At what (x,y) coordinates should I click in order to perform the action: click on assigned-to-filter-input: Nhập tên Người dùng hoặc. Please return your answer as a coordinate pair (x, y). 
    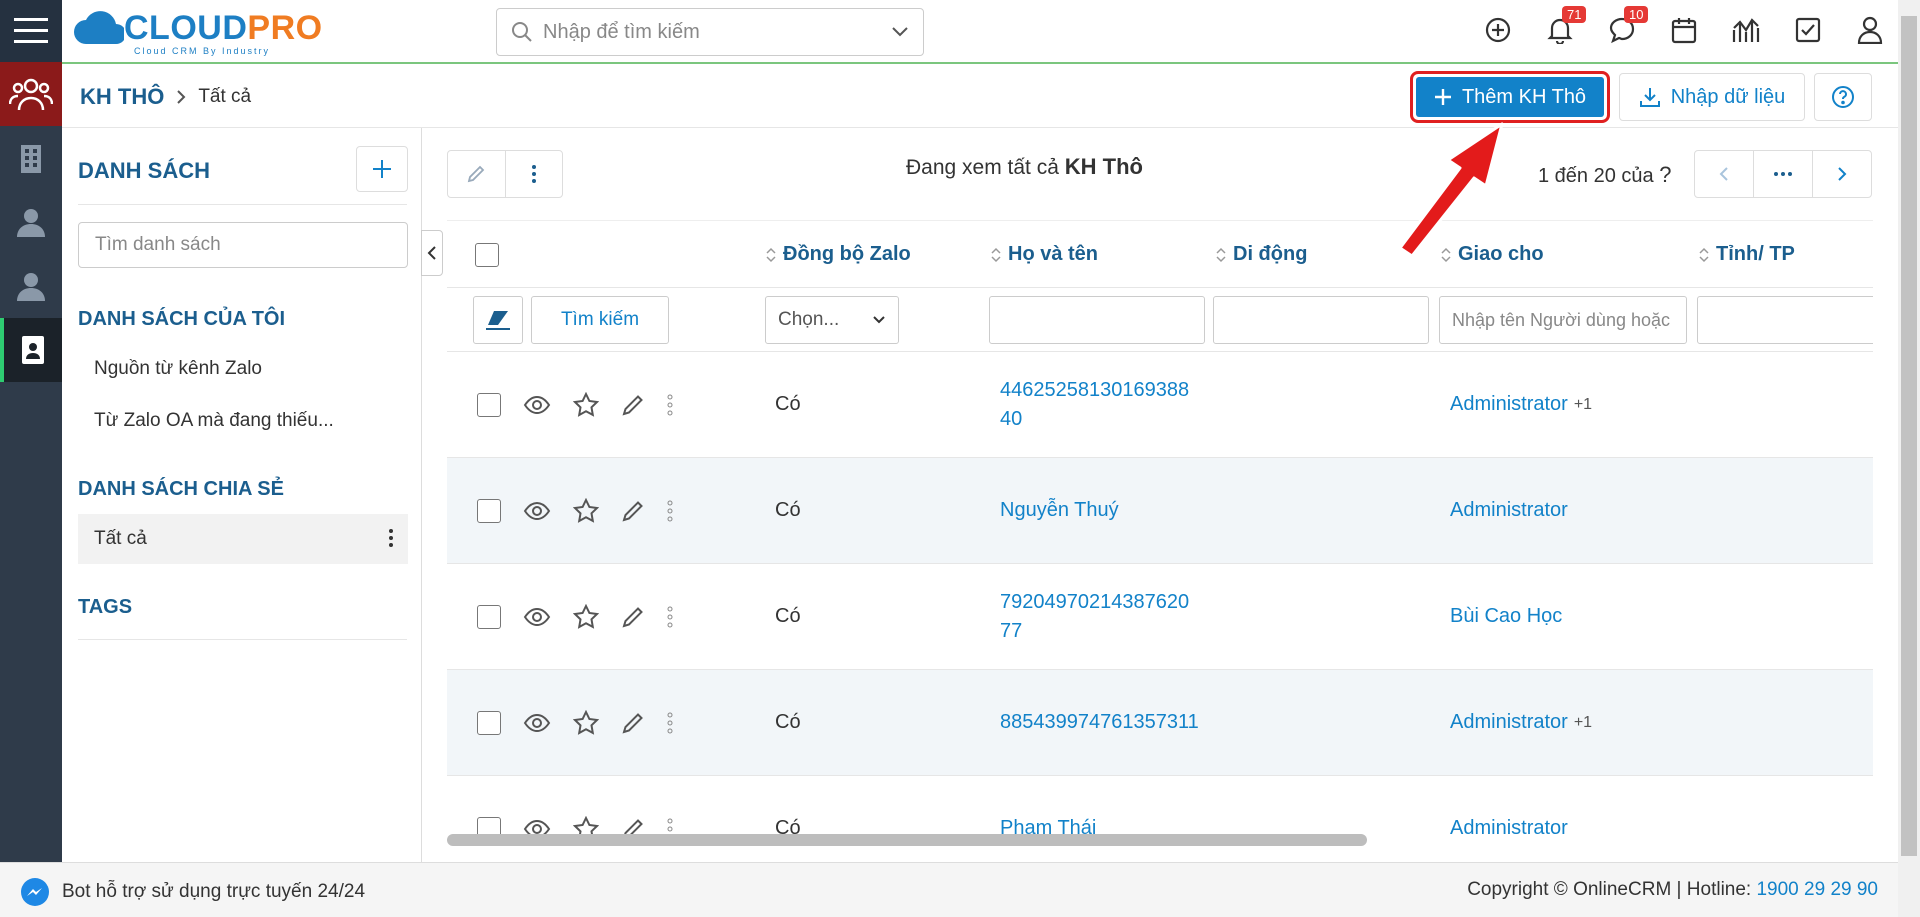
    Looking at the image, I should click on (1563, 320).